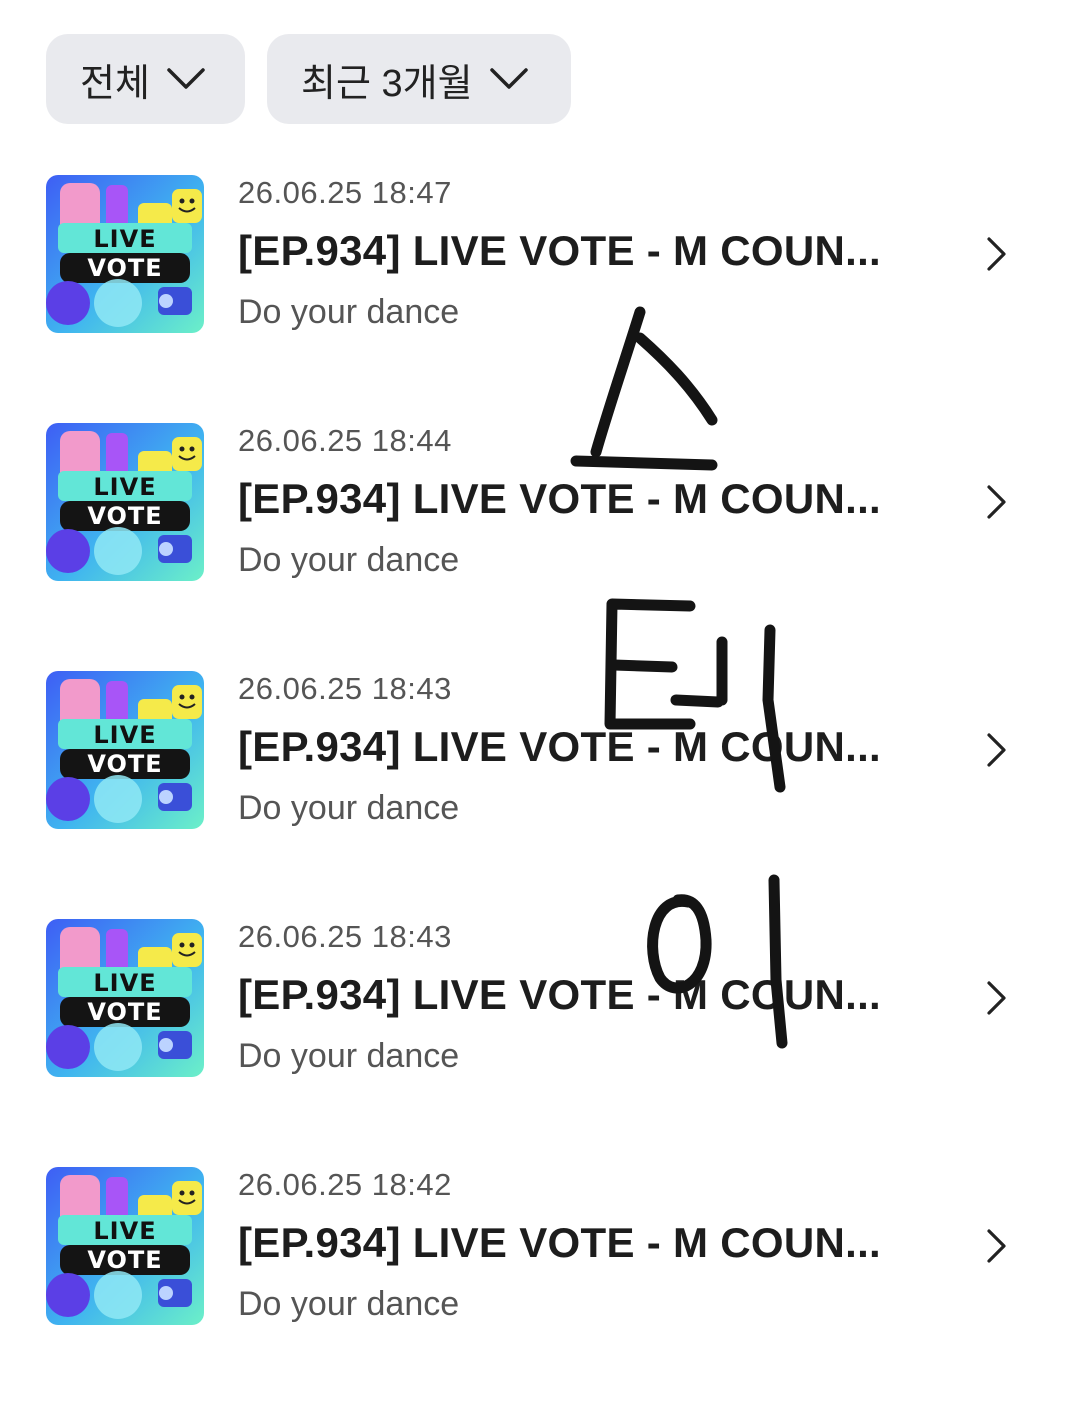 Image resolution: width=1080 pixels, height=1415 pixels. I want to click on scope-filter-dropdown: 전체, so click(145, 79).